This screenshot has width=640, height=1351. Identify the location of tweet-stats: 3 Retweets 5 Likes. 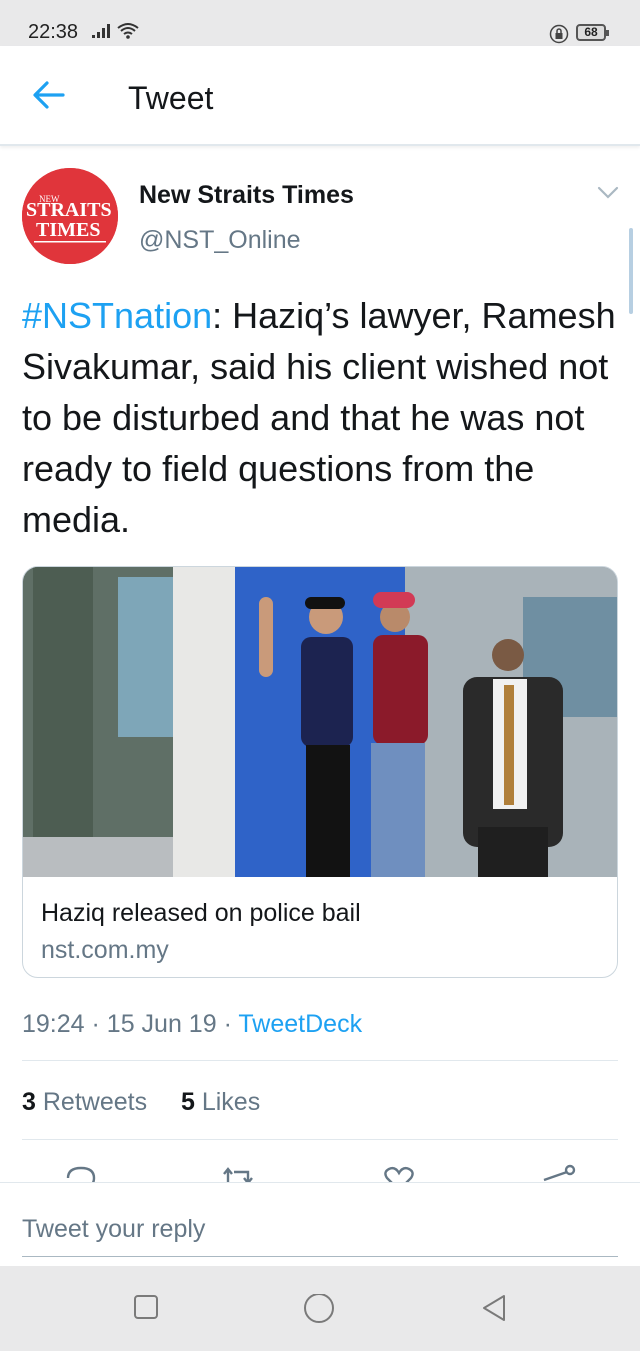
(141, 1102).